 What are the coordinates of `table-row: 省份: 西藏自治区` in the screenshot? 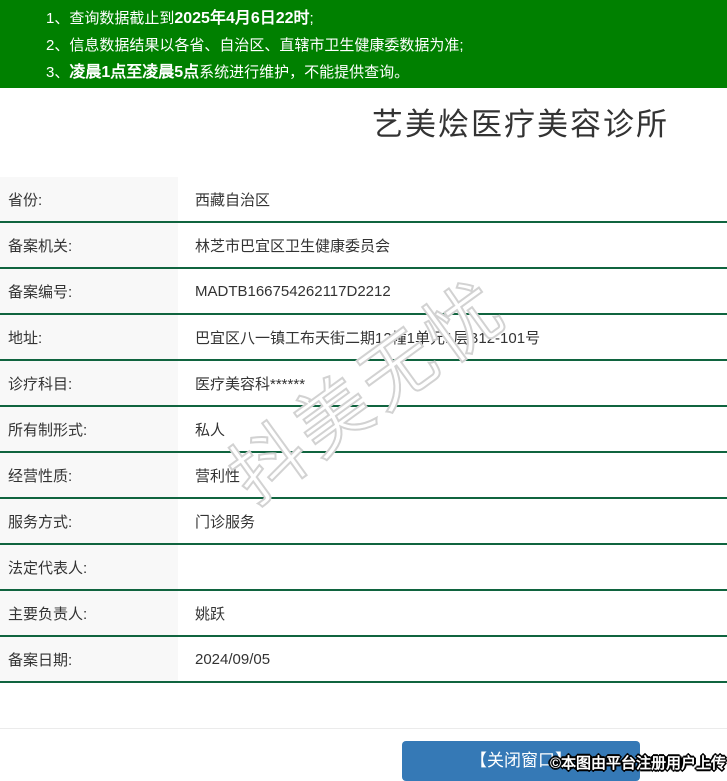 It's located at (363, 200).